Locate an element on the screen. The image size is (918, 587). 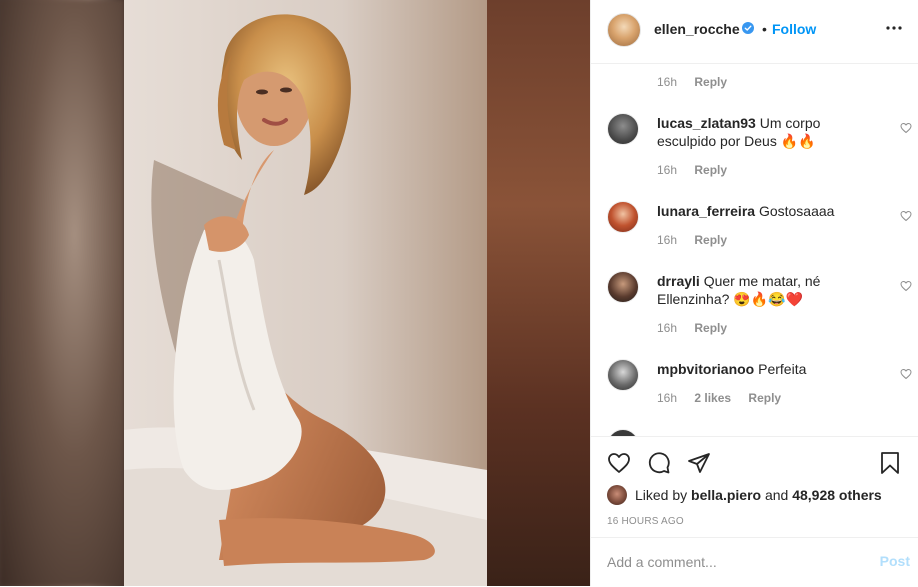
verified-icon is located at coordinates (748, 28).